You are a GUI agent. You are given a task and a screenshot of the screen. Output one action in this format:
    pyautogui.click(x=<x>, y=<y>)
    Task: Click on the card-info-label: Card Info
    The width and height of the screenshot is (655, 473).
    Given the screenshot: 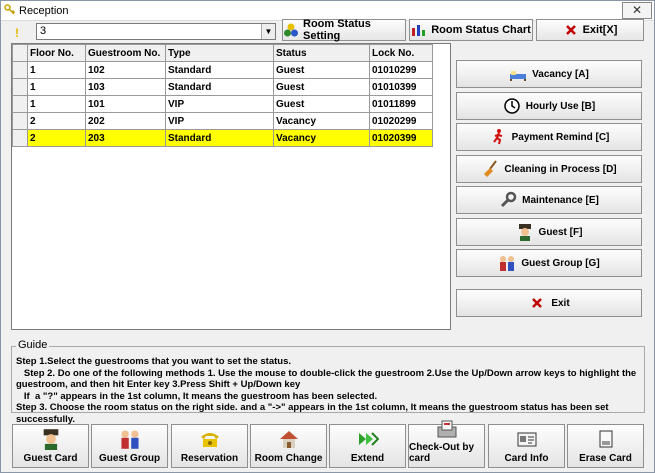 What is the action you would take?
    pyautogui.click(x=526, y=458)
    